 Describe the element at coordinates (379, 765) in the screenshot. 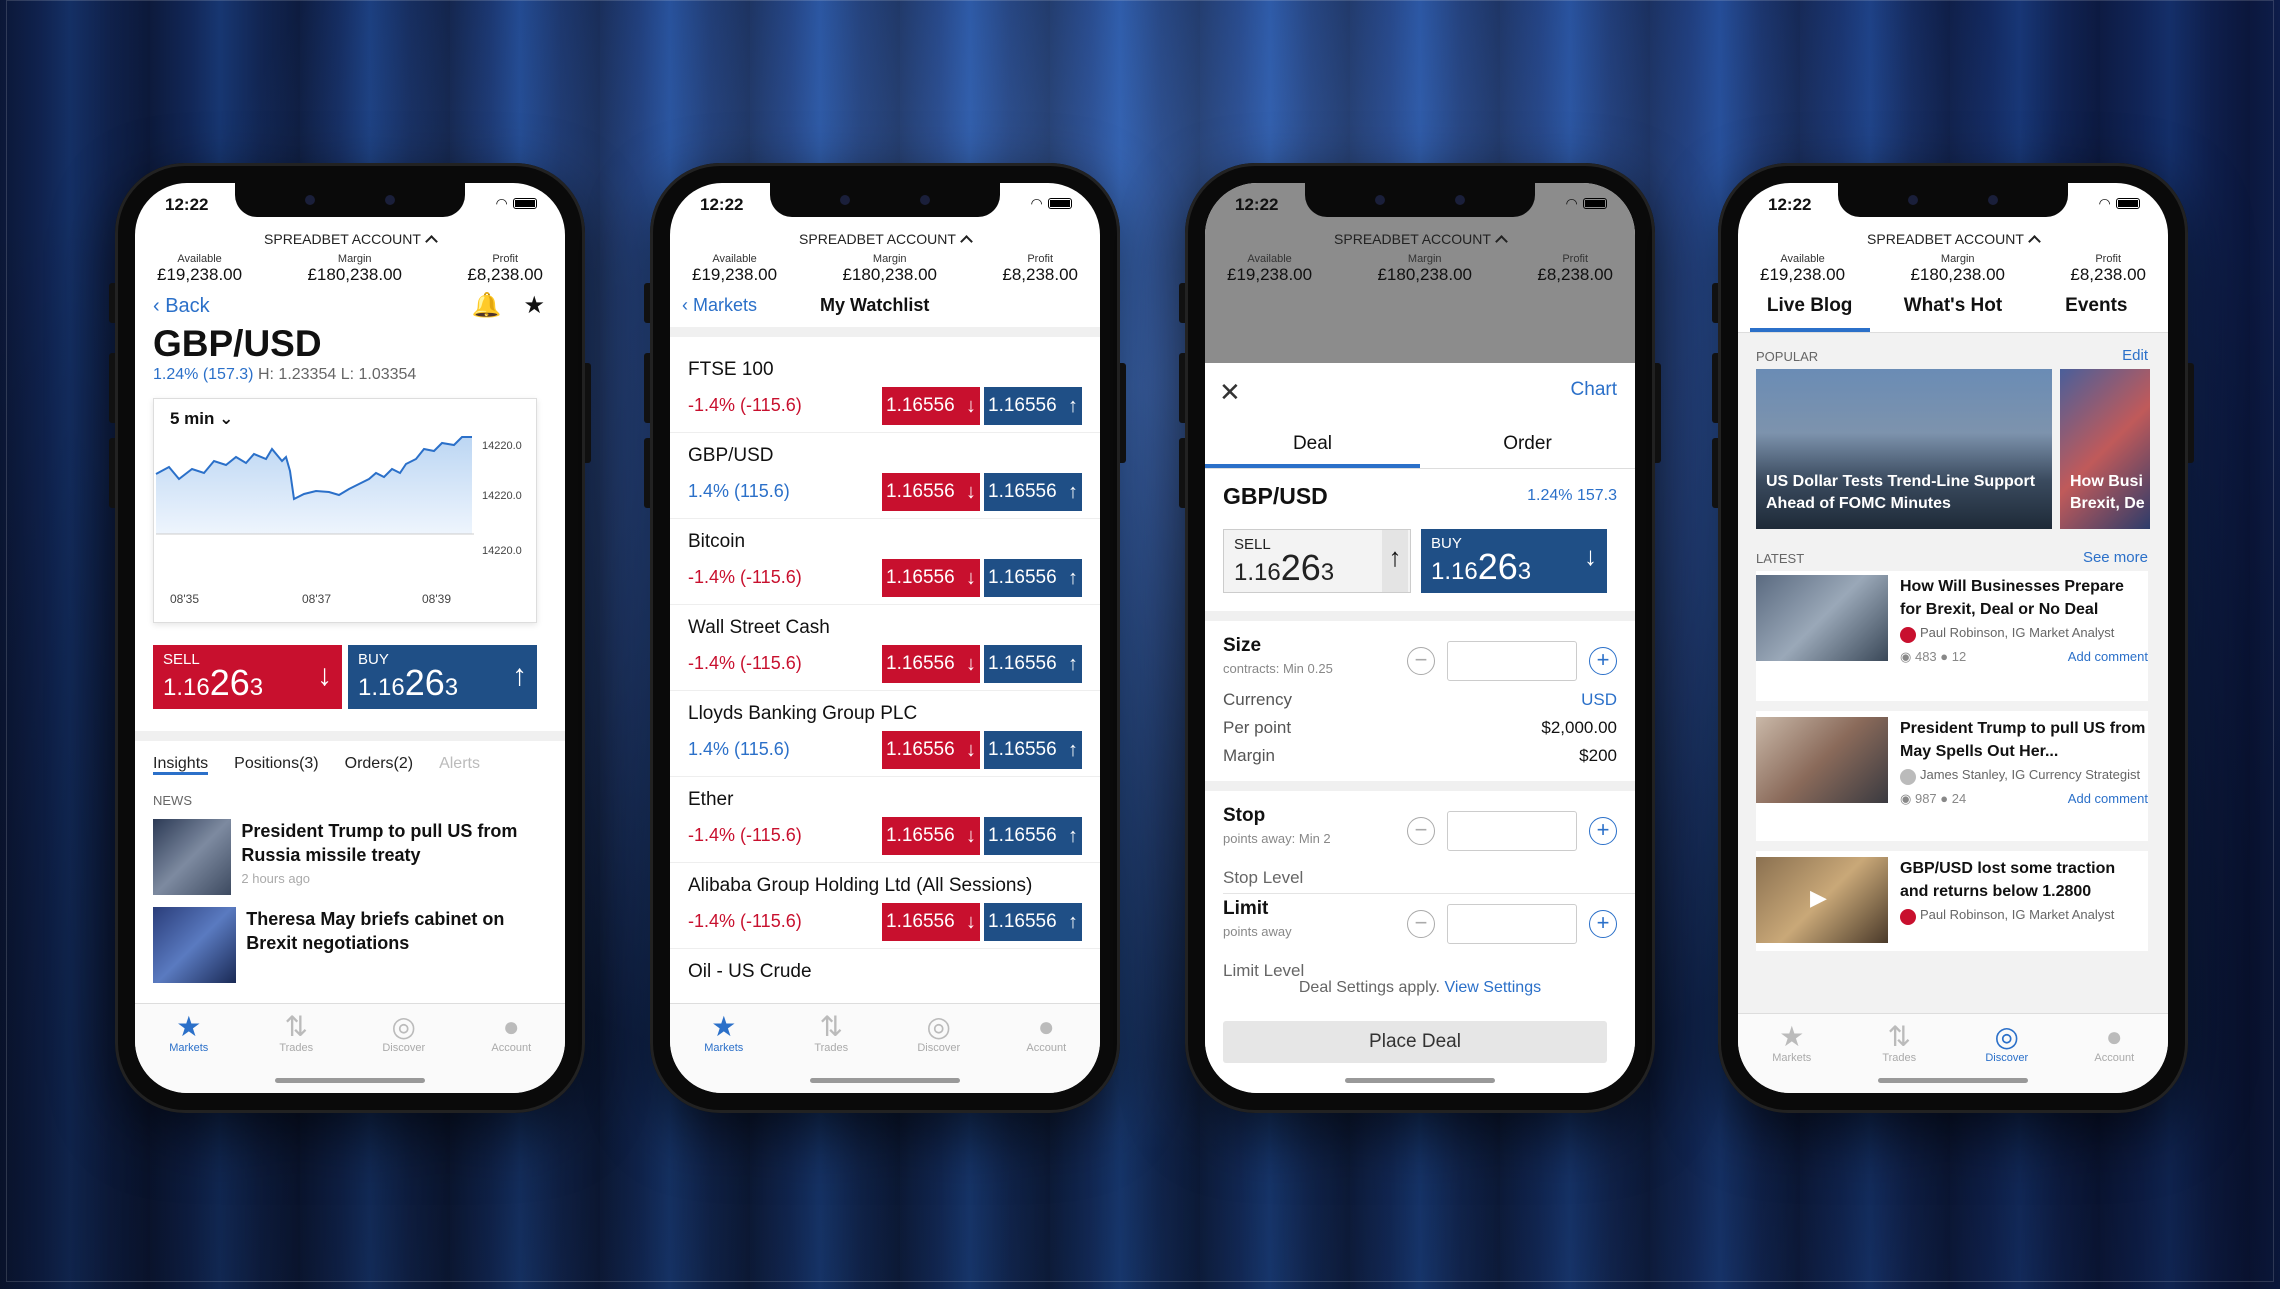

I see `tab-orders: Orders(2)` at that location.